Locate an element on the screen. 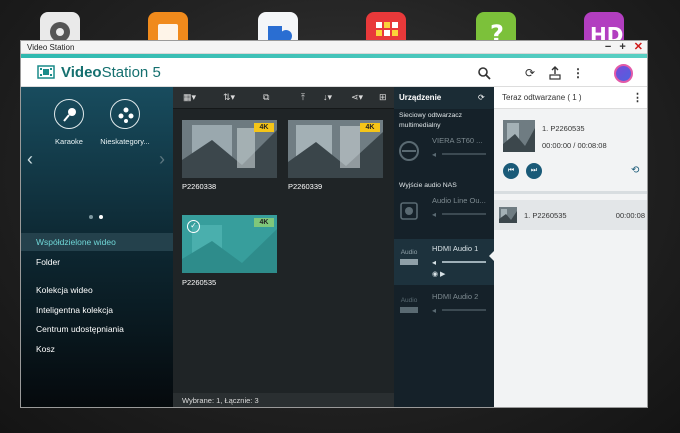  now-playing-title: Teraz odtwarzane ( 1 ) is located at coordinates (542, 97).